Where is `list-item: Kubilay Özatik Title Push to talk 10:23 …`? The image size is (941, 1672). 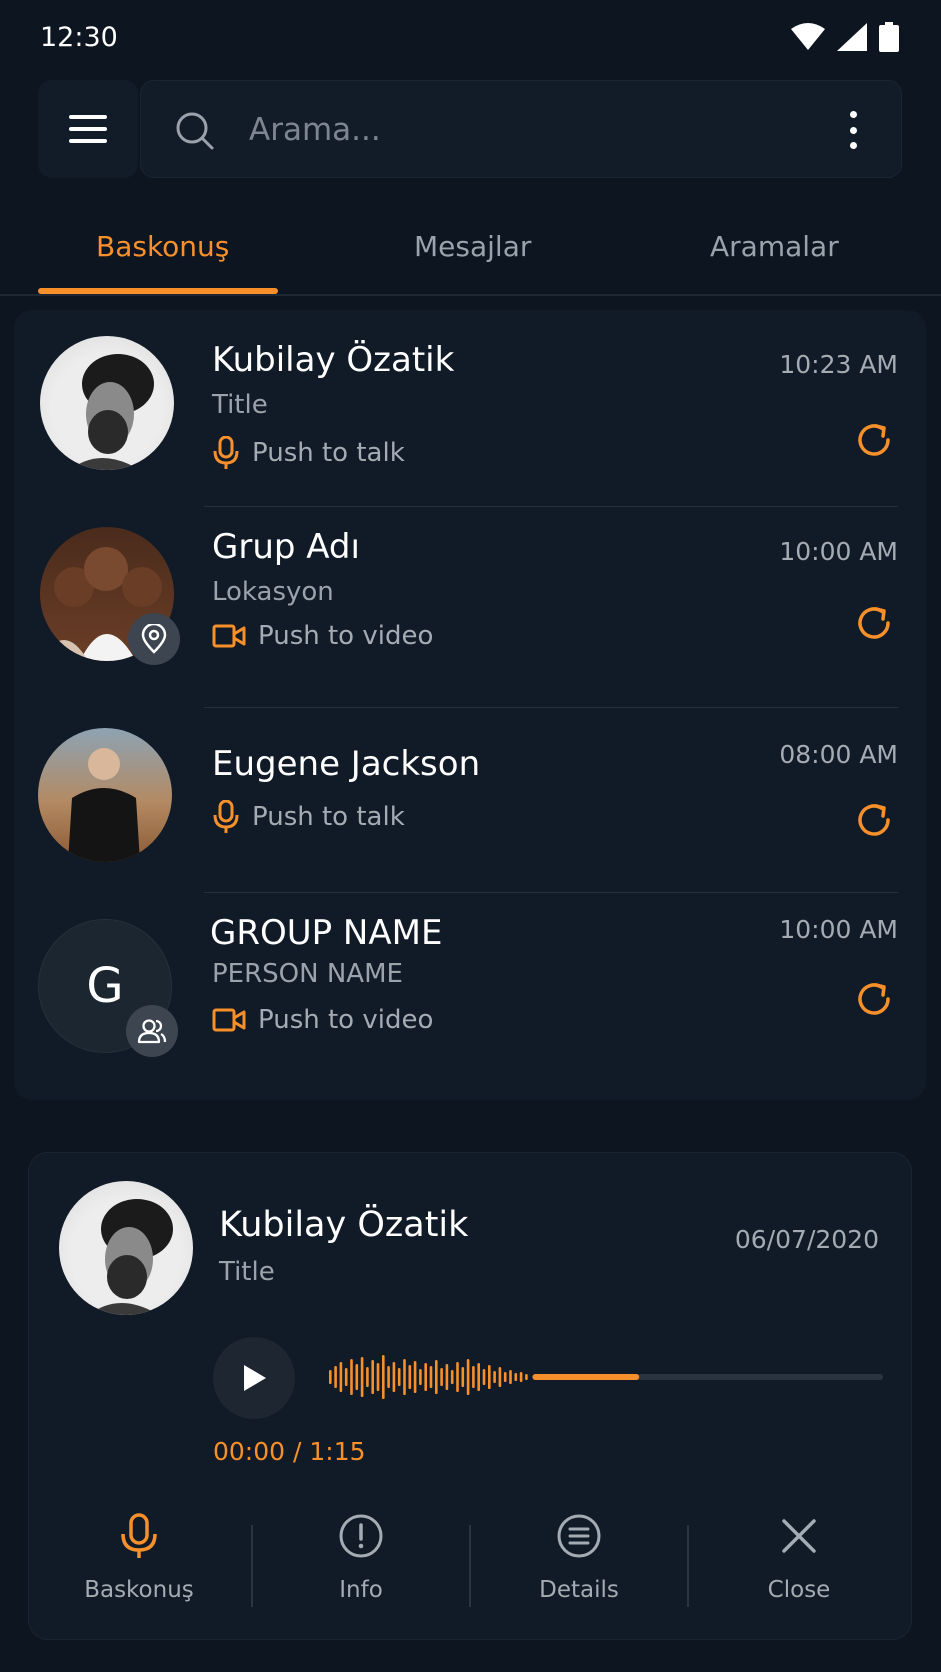 list-item: Kubilay Özatik Title Push to talk 10:23 … is located at coordinates (470, 408).